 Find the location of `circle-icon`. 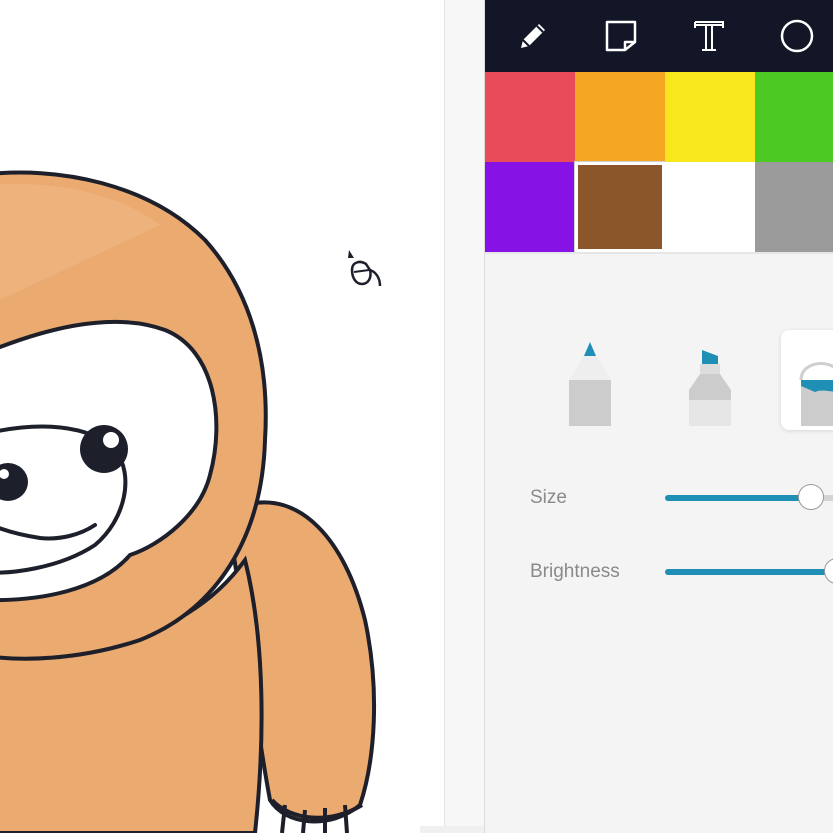

circle-icon is located at coordinates (797, 36).